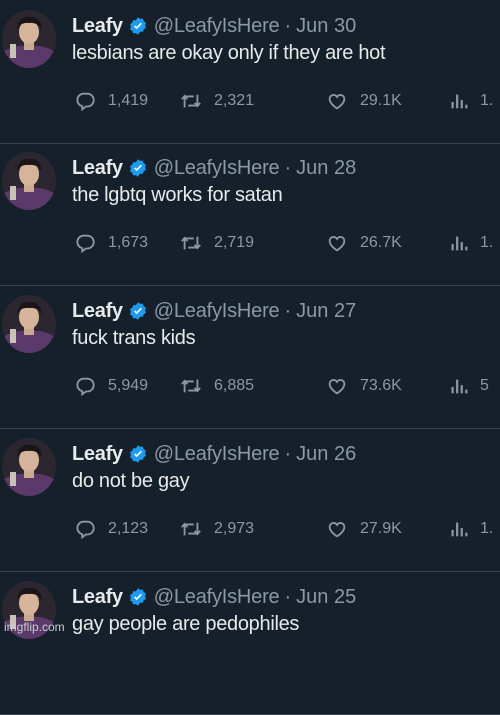 The height and width of the screenshot is (715, 500). I want to click on reply-button: 2,123, so click(111, 529).